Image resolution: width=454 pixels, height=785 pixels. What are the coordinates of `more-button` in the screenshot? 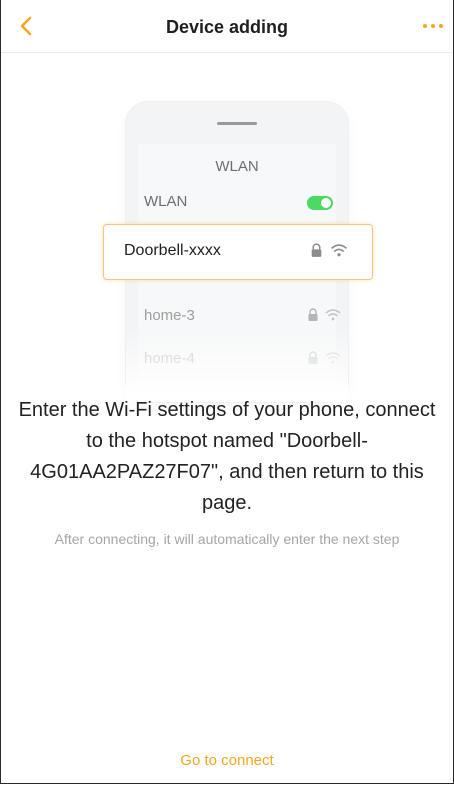 It's located at (433, 26).